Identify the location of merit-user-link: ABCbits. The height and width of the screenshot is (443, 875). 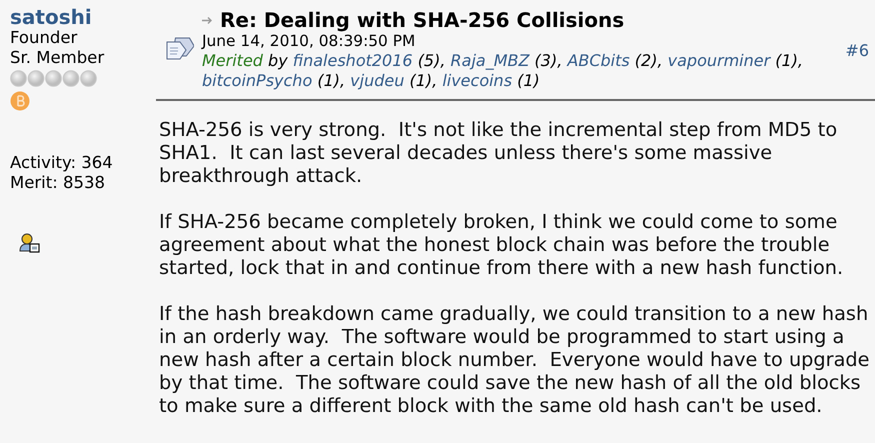
(598, 60).